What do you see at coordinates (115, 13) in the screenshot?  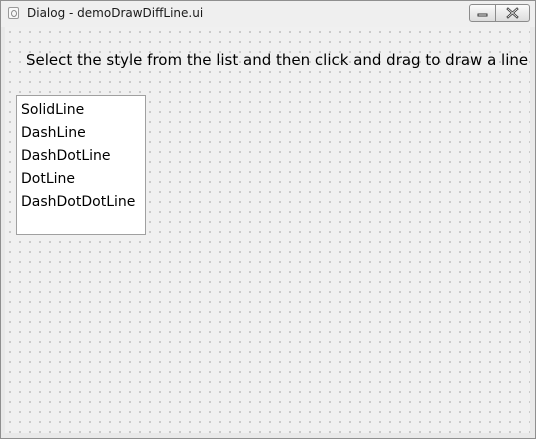 I see `window-title: Dialog - demoDrawDiffLine.ui` at bounding box center [115, 13].